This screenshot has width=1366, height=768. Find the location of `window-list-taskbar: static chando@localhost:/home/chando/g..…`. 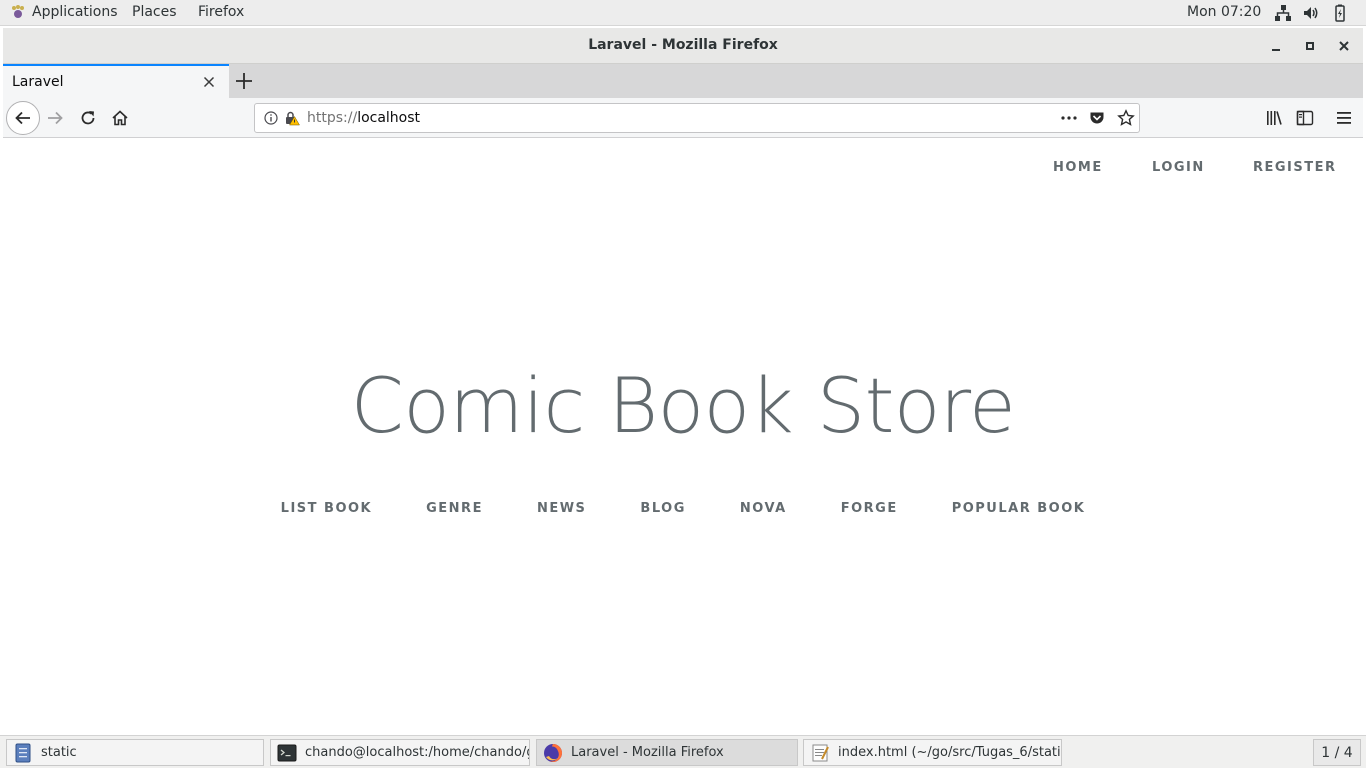

window-list-taskbar: static chando@localhost:/home/chando/g..… is located at coordinates (683, 751).